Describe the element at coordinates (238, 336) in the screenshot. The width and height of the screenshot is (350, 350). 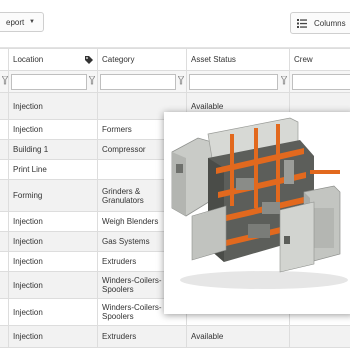
I see `asset-status-cell: Available` at that location.